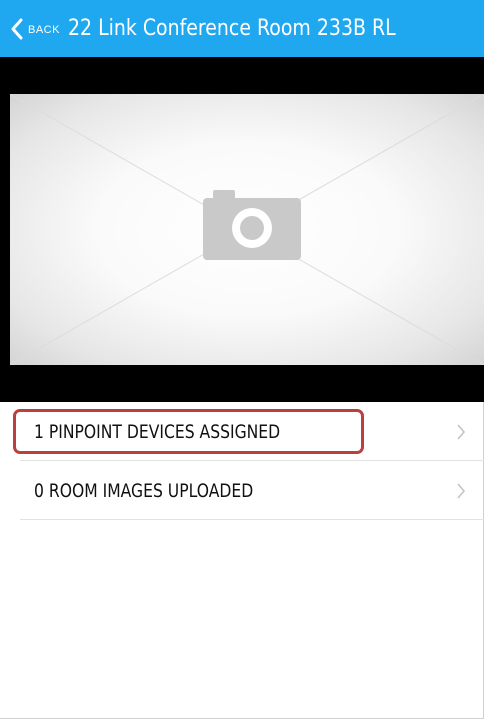  I want to click on page-title: 22 Link Conference Room 233B RL, so click(231, 28).